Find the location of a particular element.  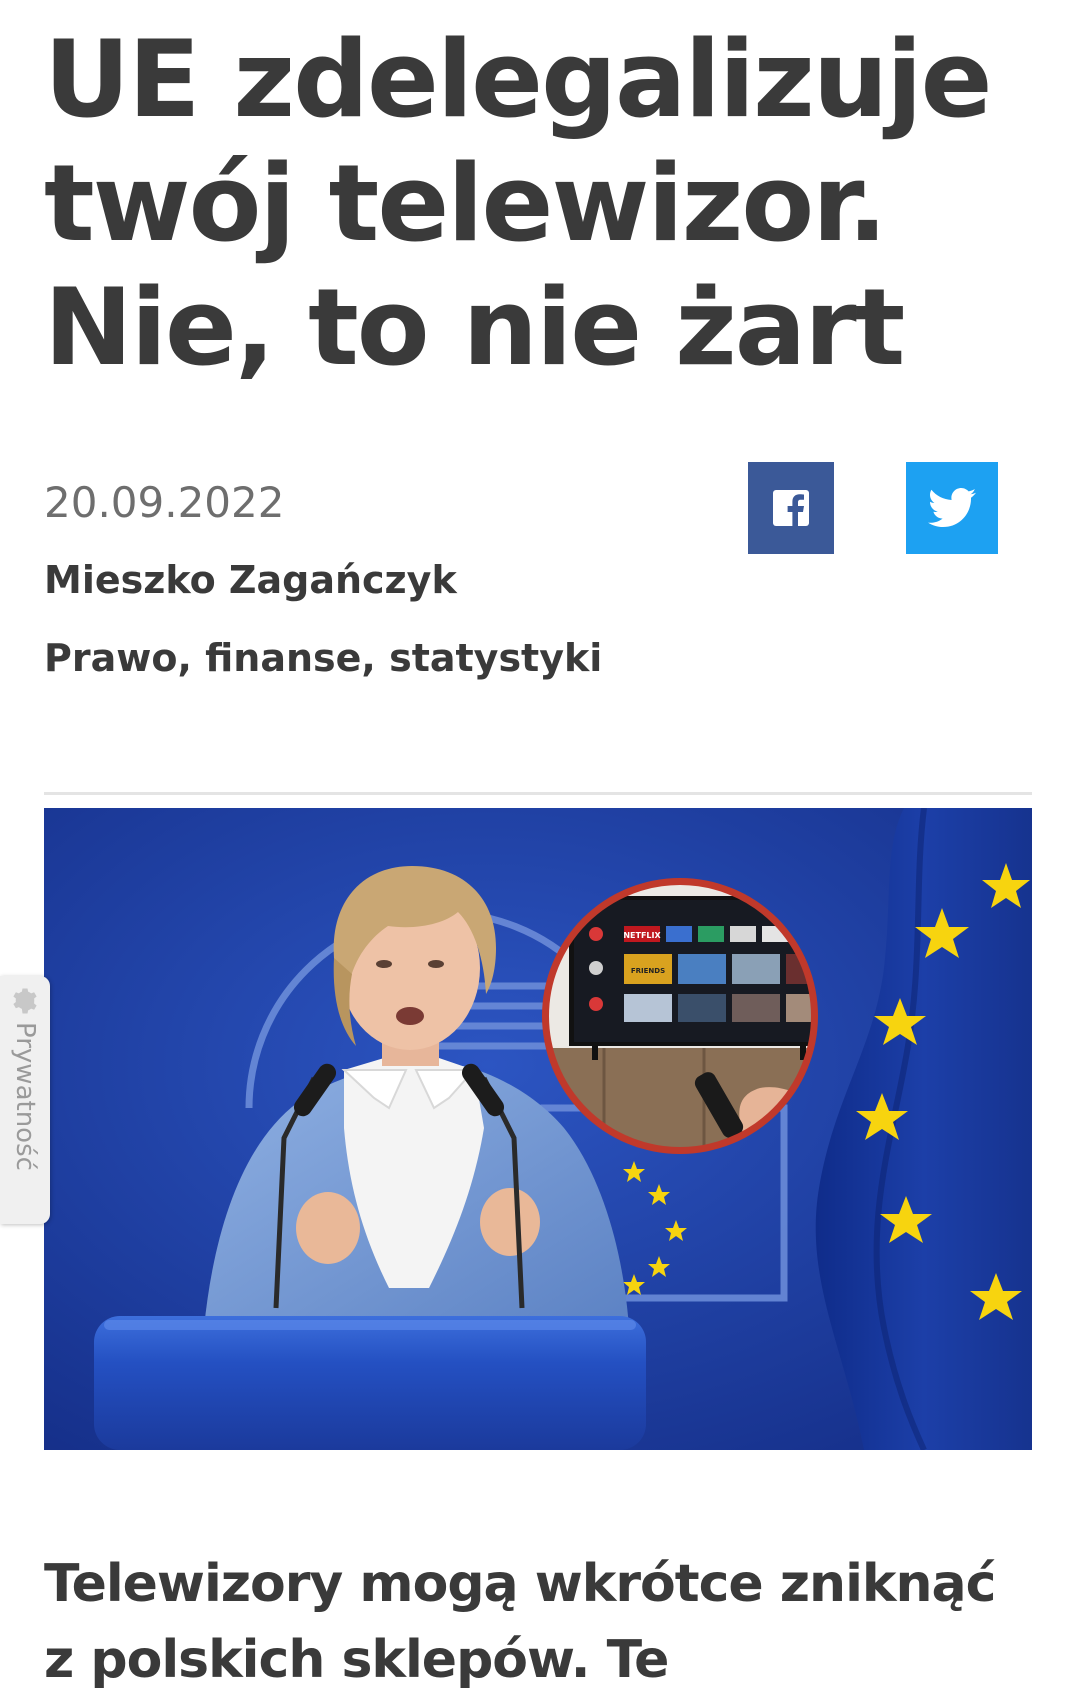

podium is located at coordinates (370, 1383).